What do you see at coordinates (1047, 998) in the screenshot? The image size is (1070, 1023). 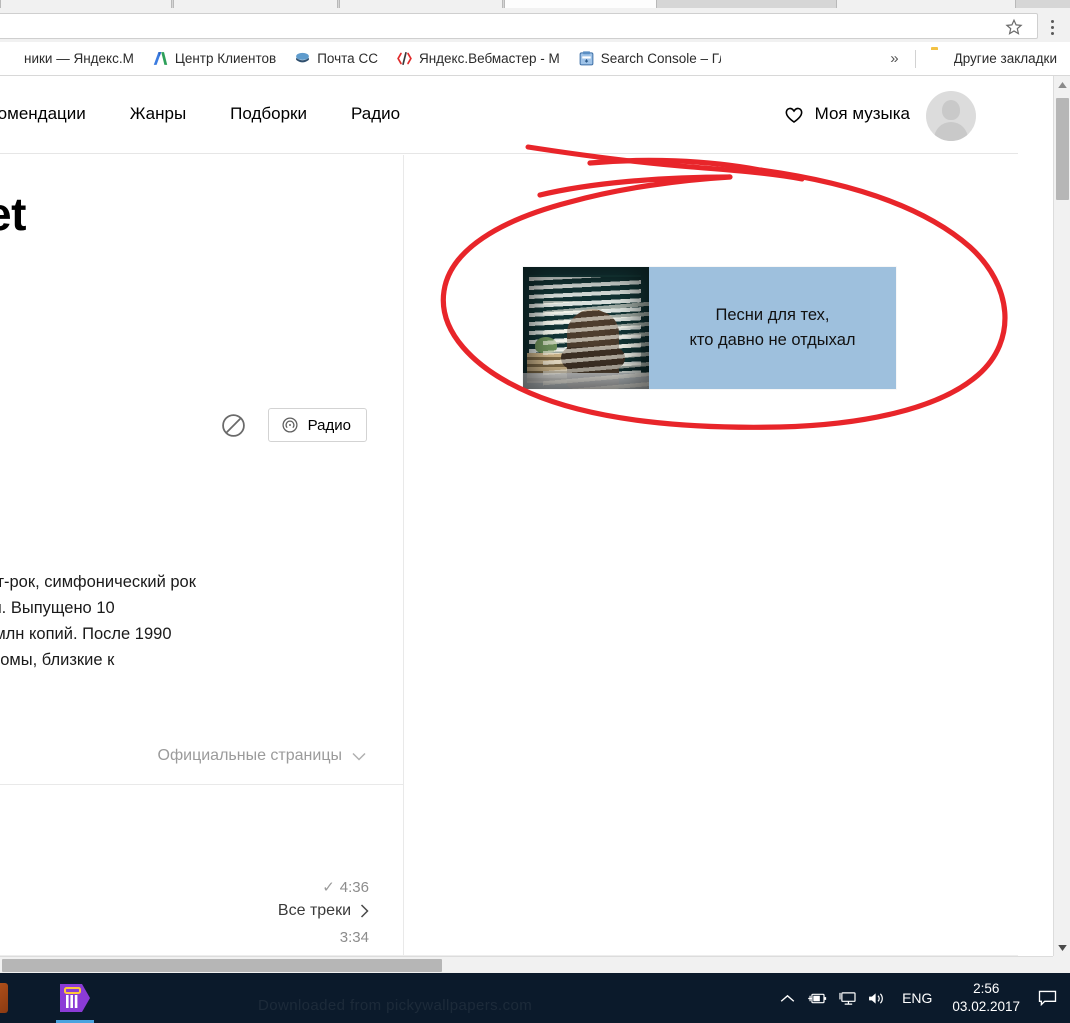 I see `action-center-icon` at bounding box center [1047, 998].